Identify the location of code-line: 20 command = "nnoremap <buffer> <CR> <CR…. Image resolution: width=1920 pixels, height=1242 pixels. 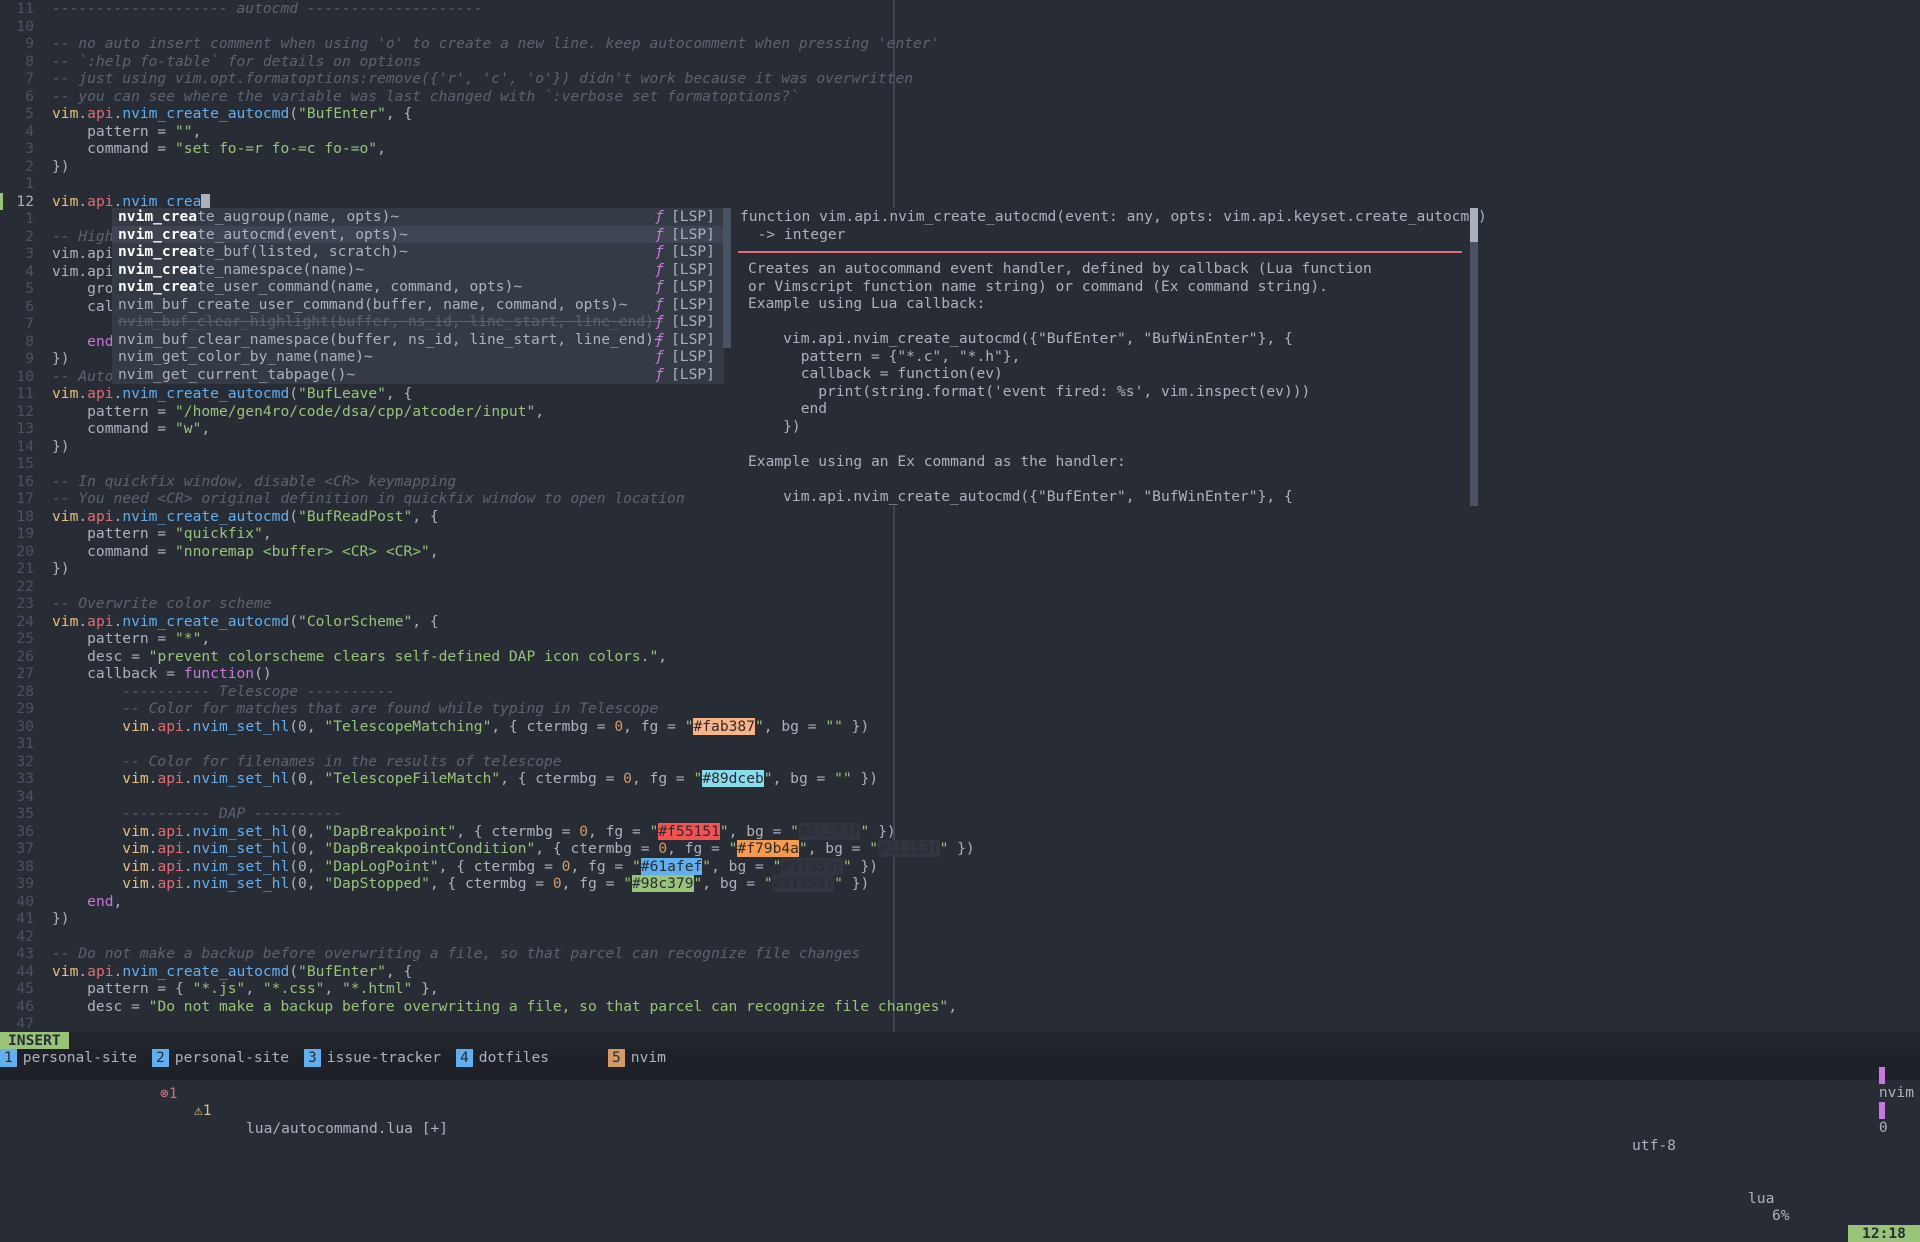
(219, 552).